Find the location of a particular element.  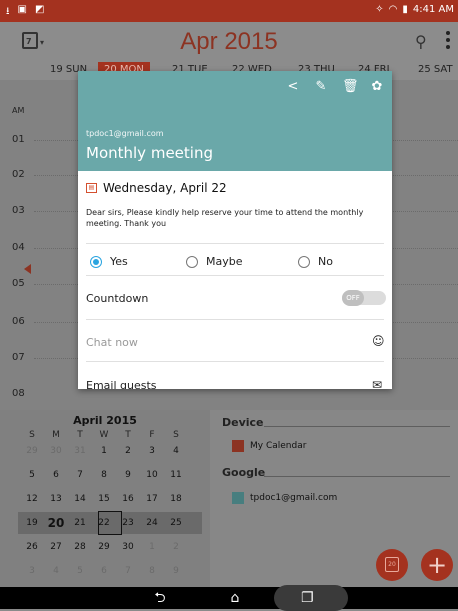

weekday-label: W is located at coordinates (104, 435).